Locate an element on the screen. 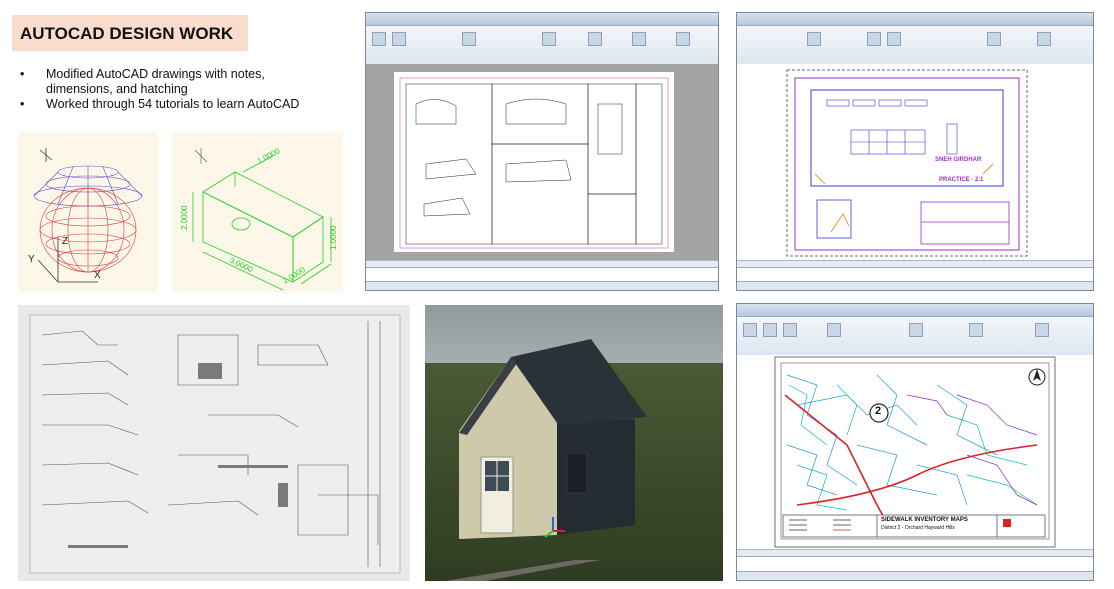 Image resolution: width=1114 pixels, height=589 pixels. drawing-canvas is located at coordinates (542, 162).